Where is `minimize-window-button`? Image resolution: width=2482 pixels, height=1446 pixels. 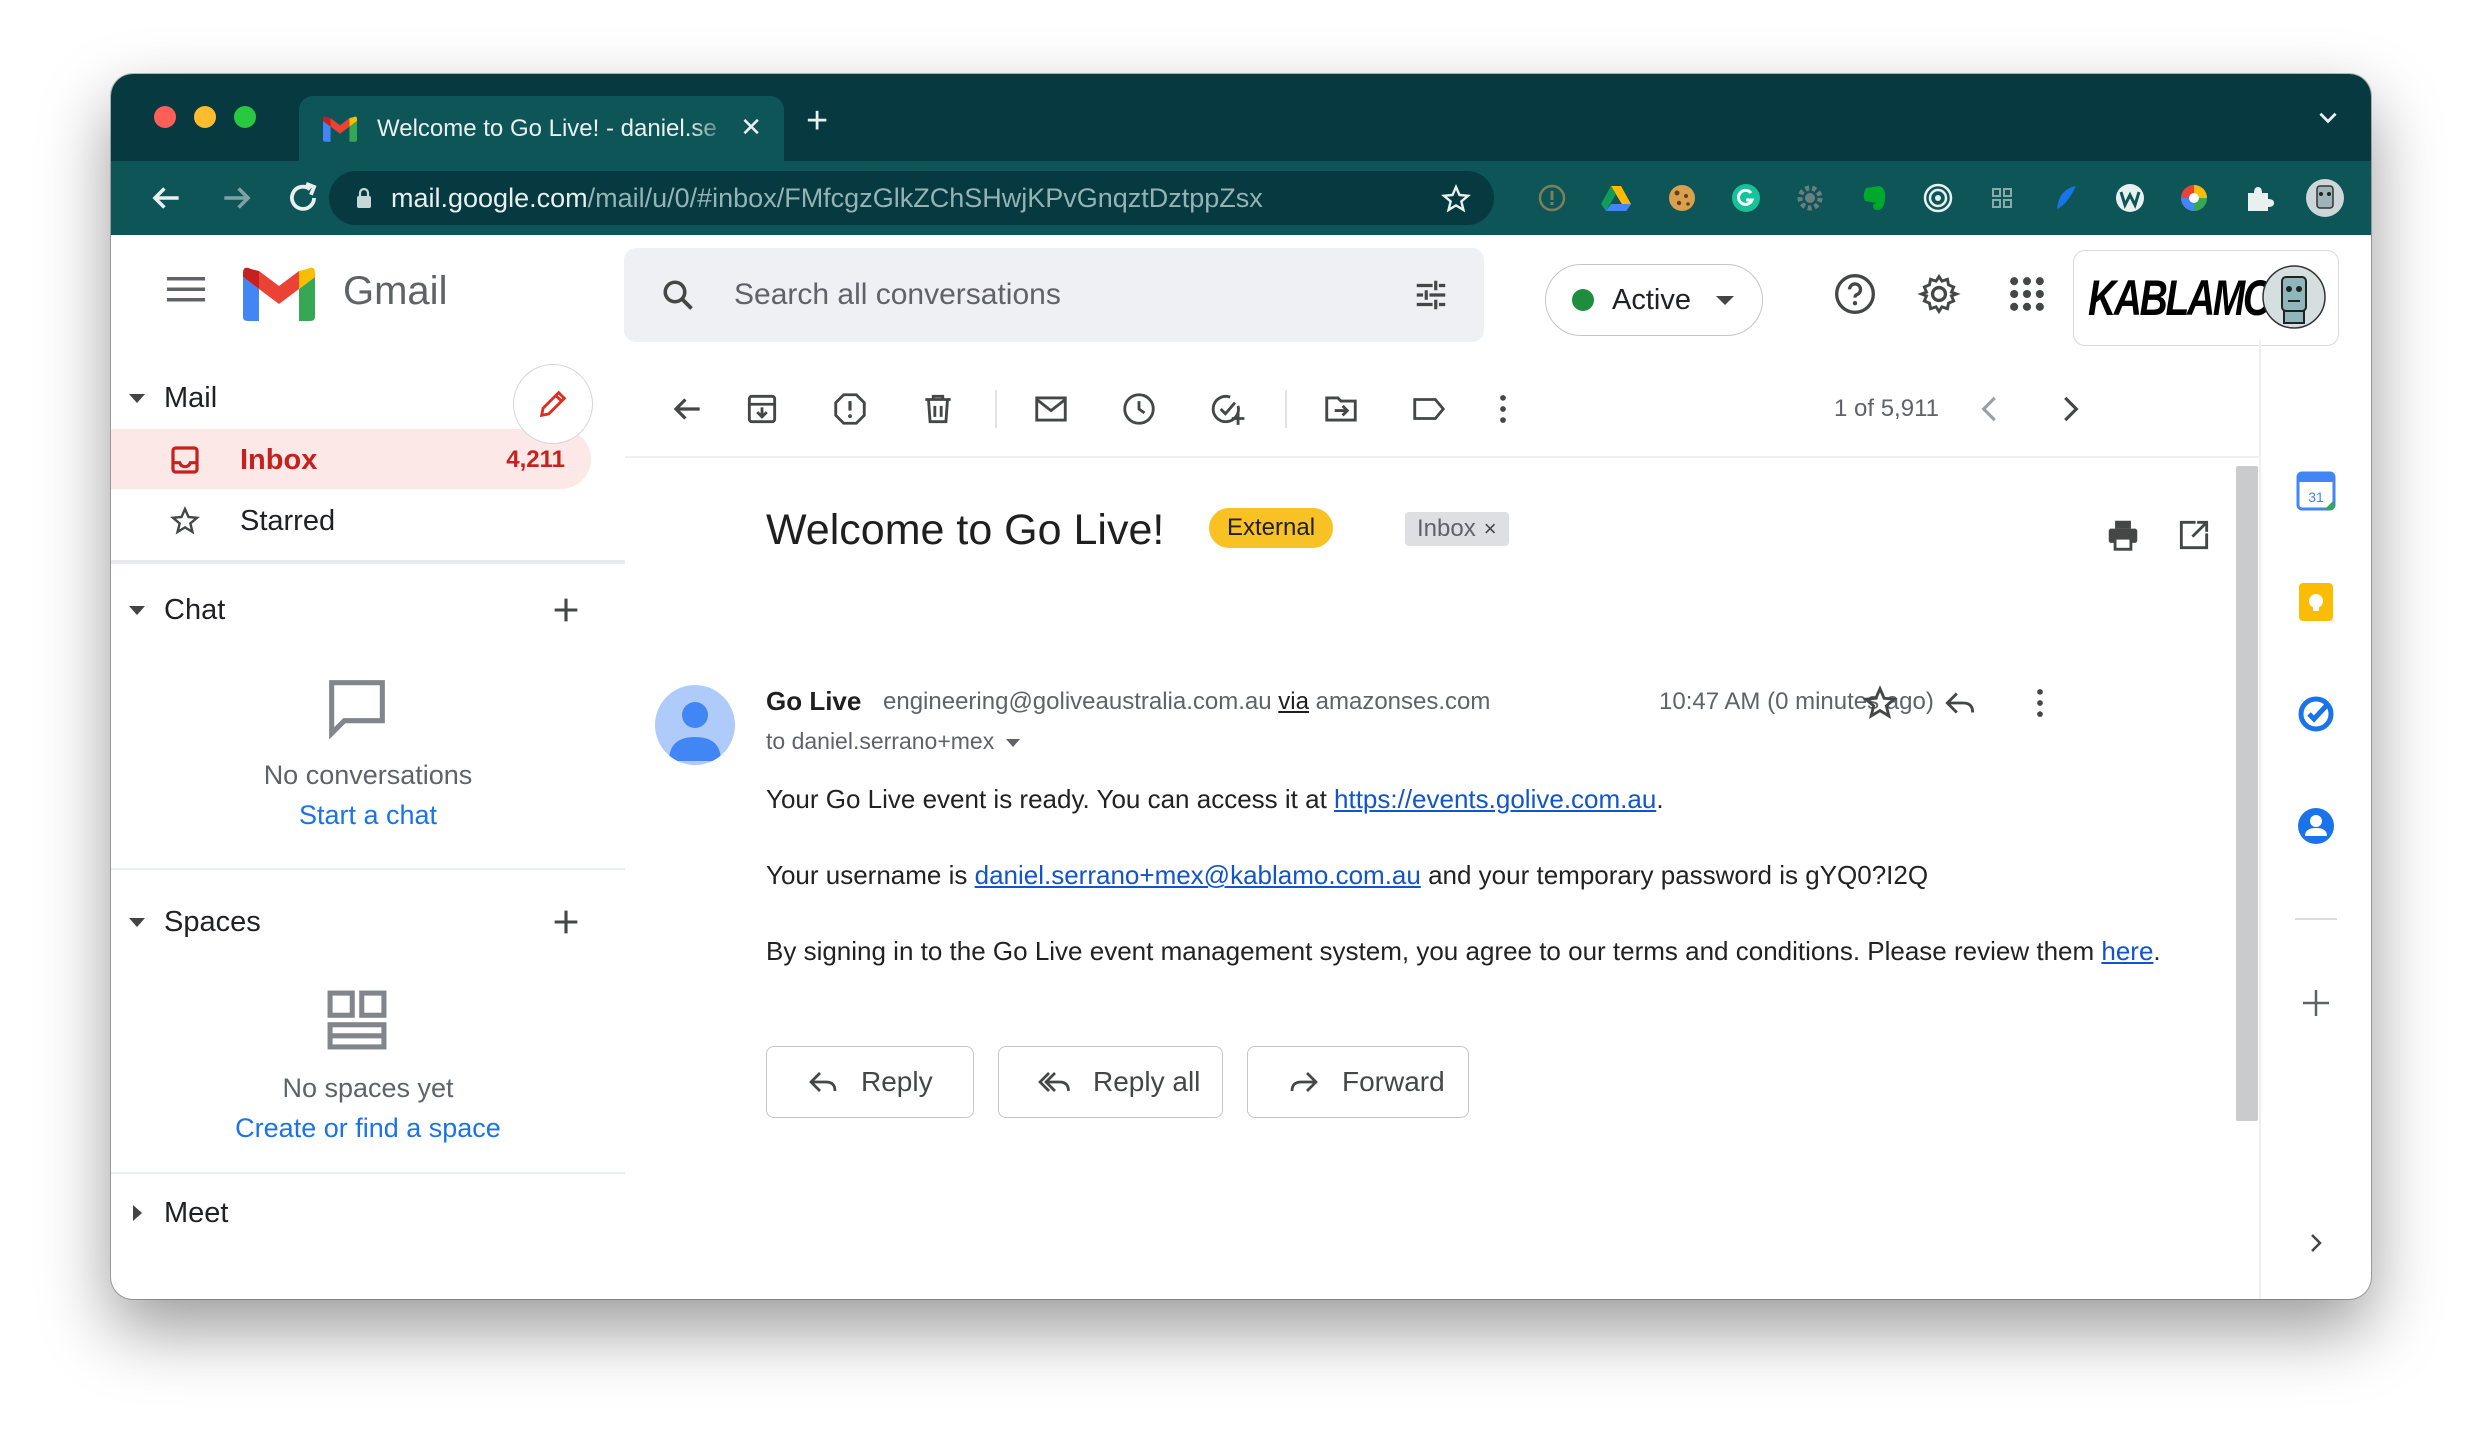 minimize-window-button is located at coordinates (205, 117).